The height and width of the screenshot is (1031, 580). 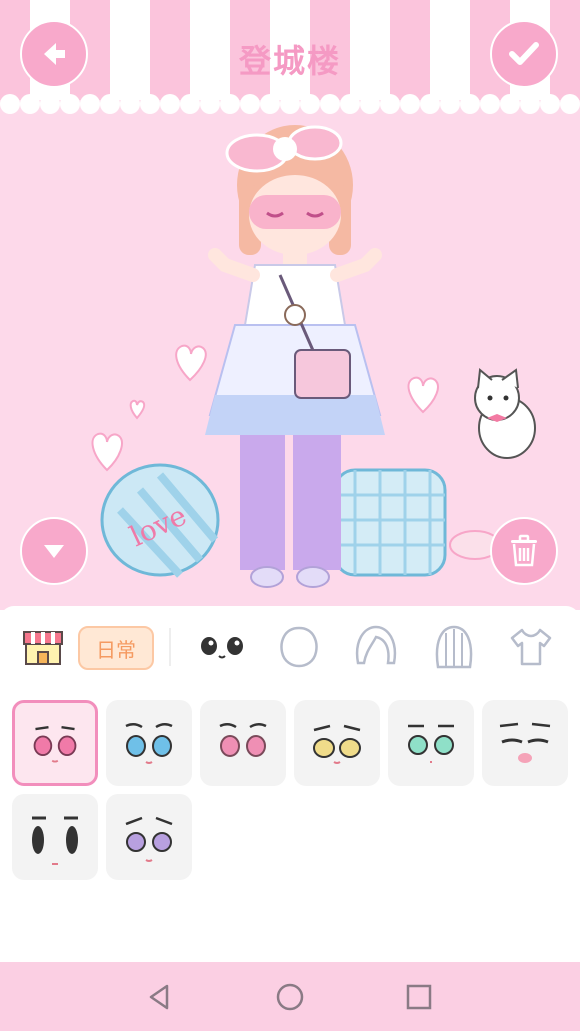 I want to click on tab-face, so click(x=222, y=647).